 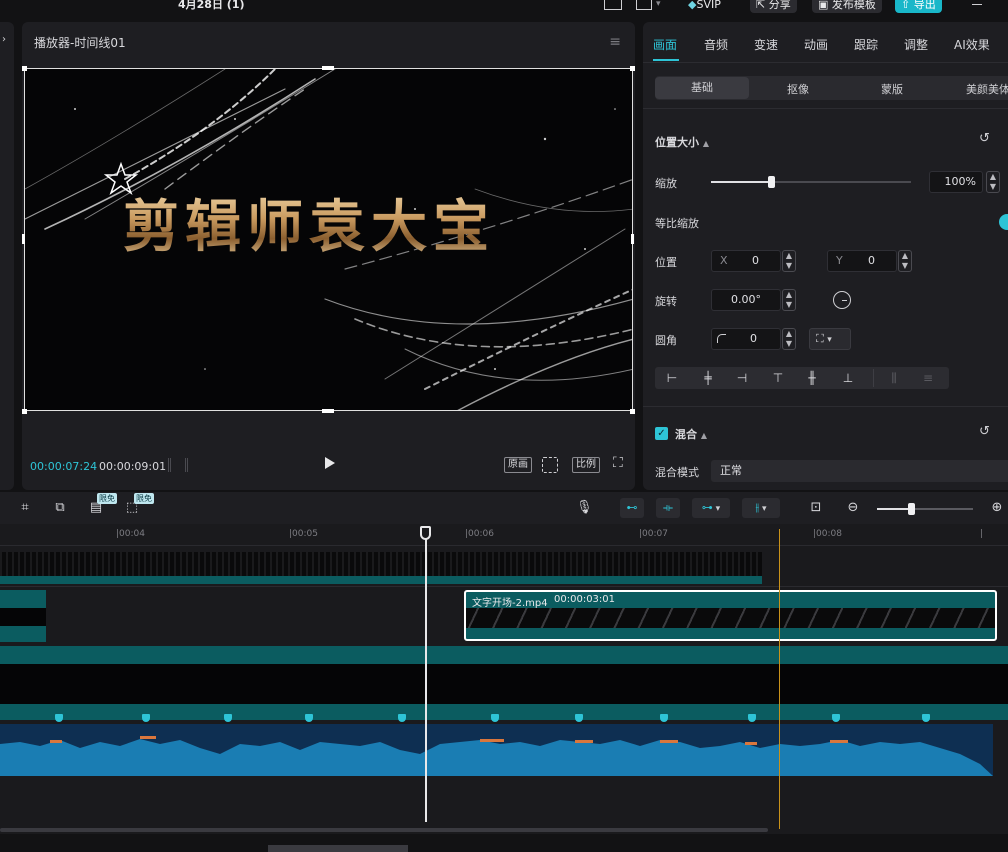 What do you see at coordinates (911, 509) in the screenshot?
I see `zoom-slider-handle` at bounding box center [911, 509].